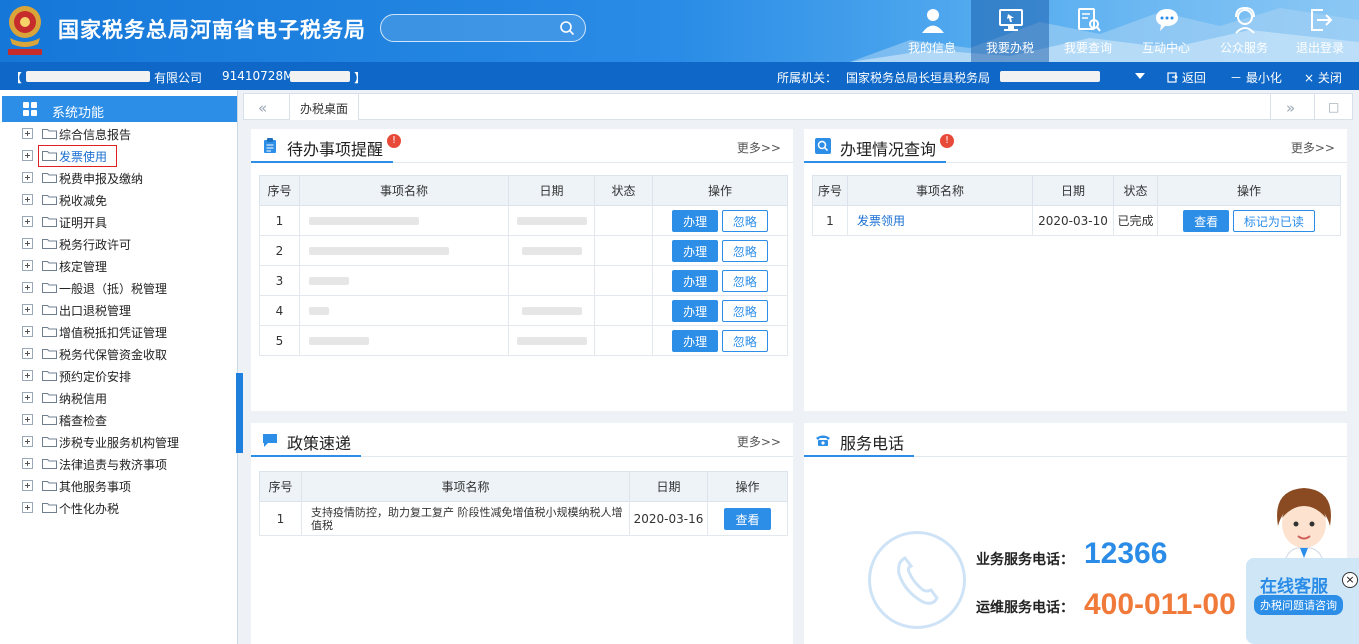 This screenshot has height=644, width=1359. I want to click on tab-scroll-right-icon: », so click(1290, 108).